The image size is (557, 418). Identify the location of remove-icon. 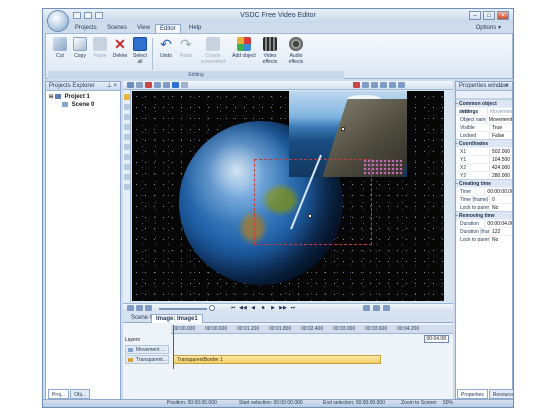
(148, 85).